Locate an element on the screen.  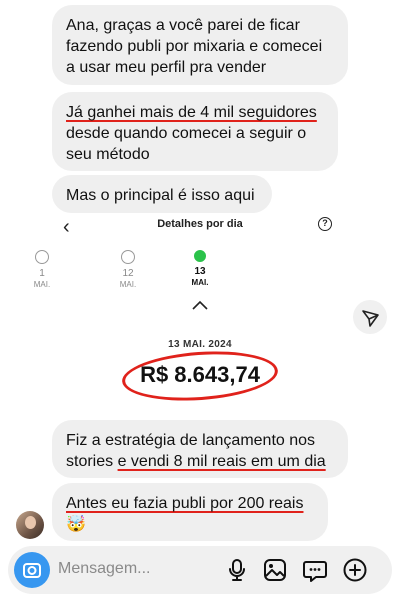
message-text: stories e vendi 8 mil reais em um dia is located at coordinates (200, 461).